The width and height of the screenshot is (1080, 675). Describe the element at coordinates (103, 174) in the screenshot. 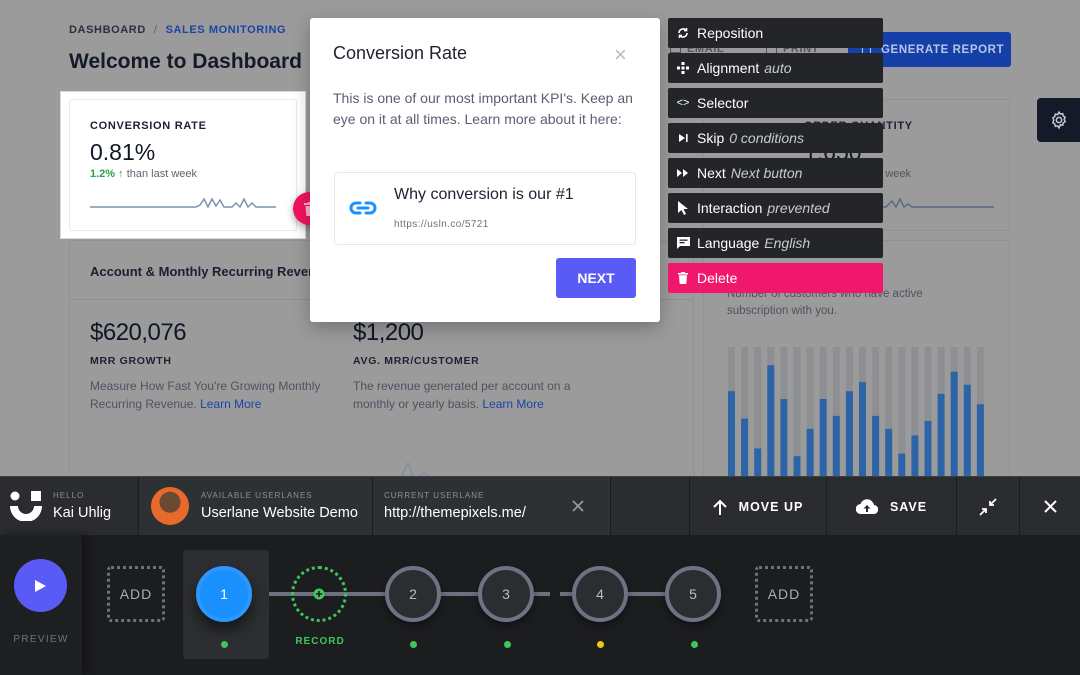

I see `conversion-trend-pct: 1.2%` at that location.